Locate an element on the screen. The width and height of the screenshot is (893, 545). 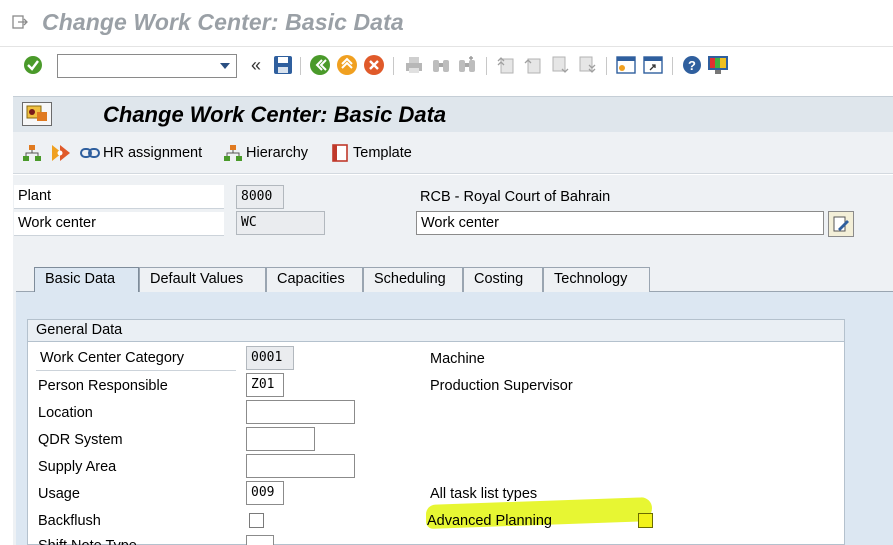
tab-capacities: Capacities is located at coordinates (314, 279).